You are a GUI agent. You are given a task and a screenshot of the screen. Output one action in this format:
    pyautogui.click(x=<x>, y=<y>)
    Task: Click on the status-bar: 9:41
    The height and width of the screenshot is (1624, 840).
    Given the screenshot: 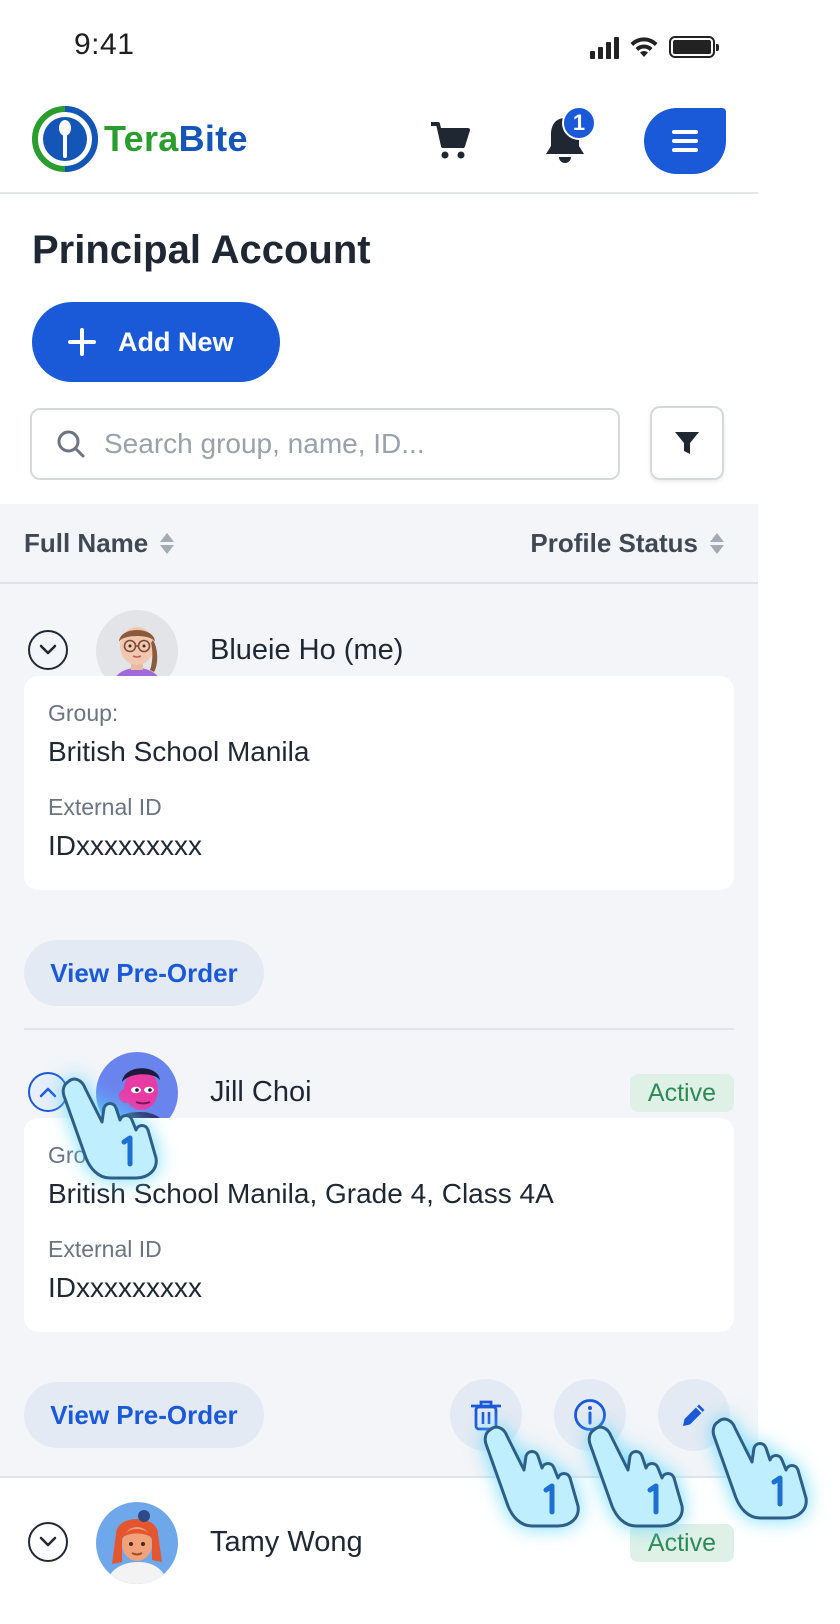 What is the action you would take?
    pyautogui.click(x=379, y=46)
    